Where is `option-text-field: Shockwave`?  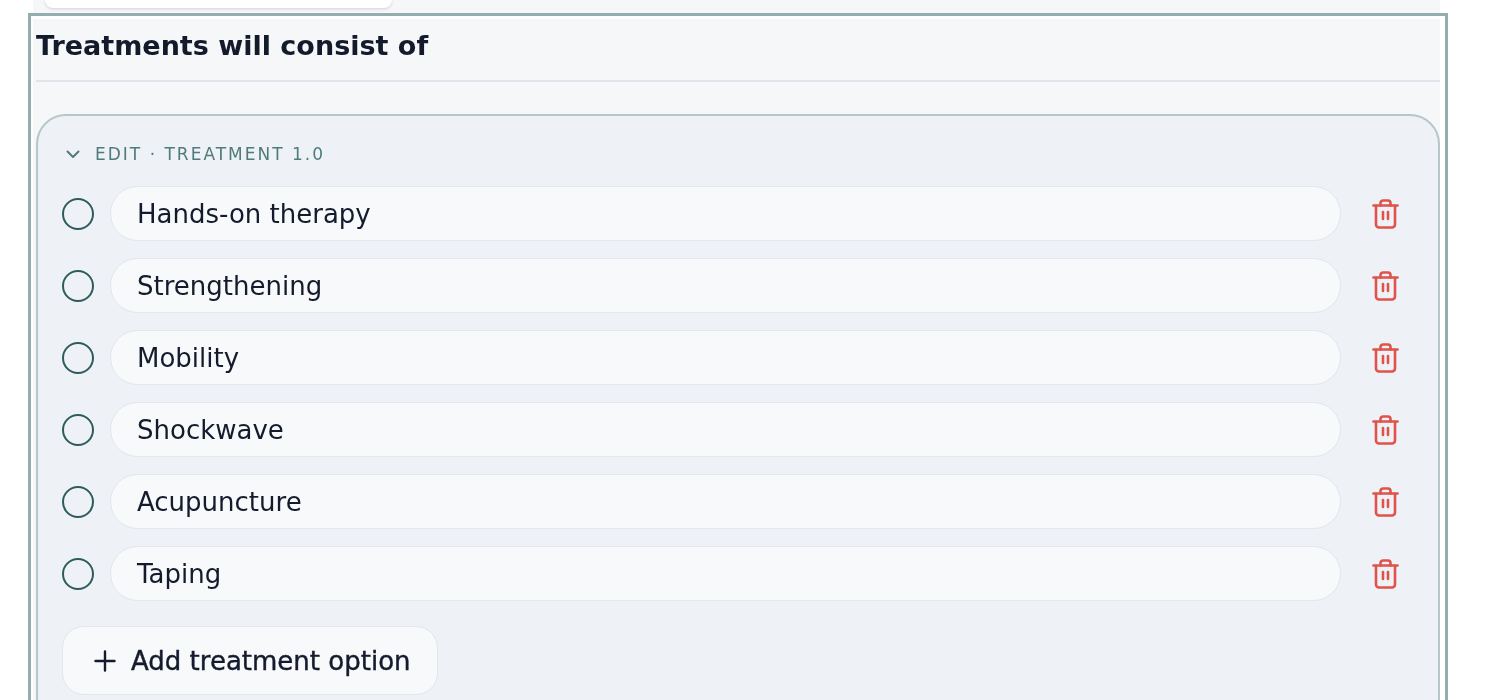 option-text-field: Shockwave is located at coordinates (725, 429).